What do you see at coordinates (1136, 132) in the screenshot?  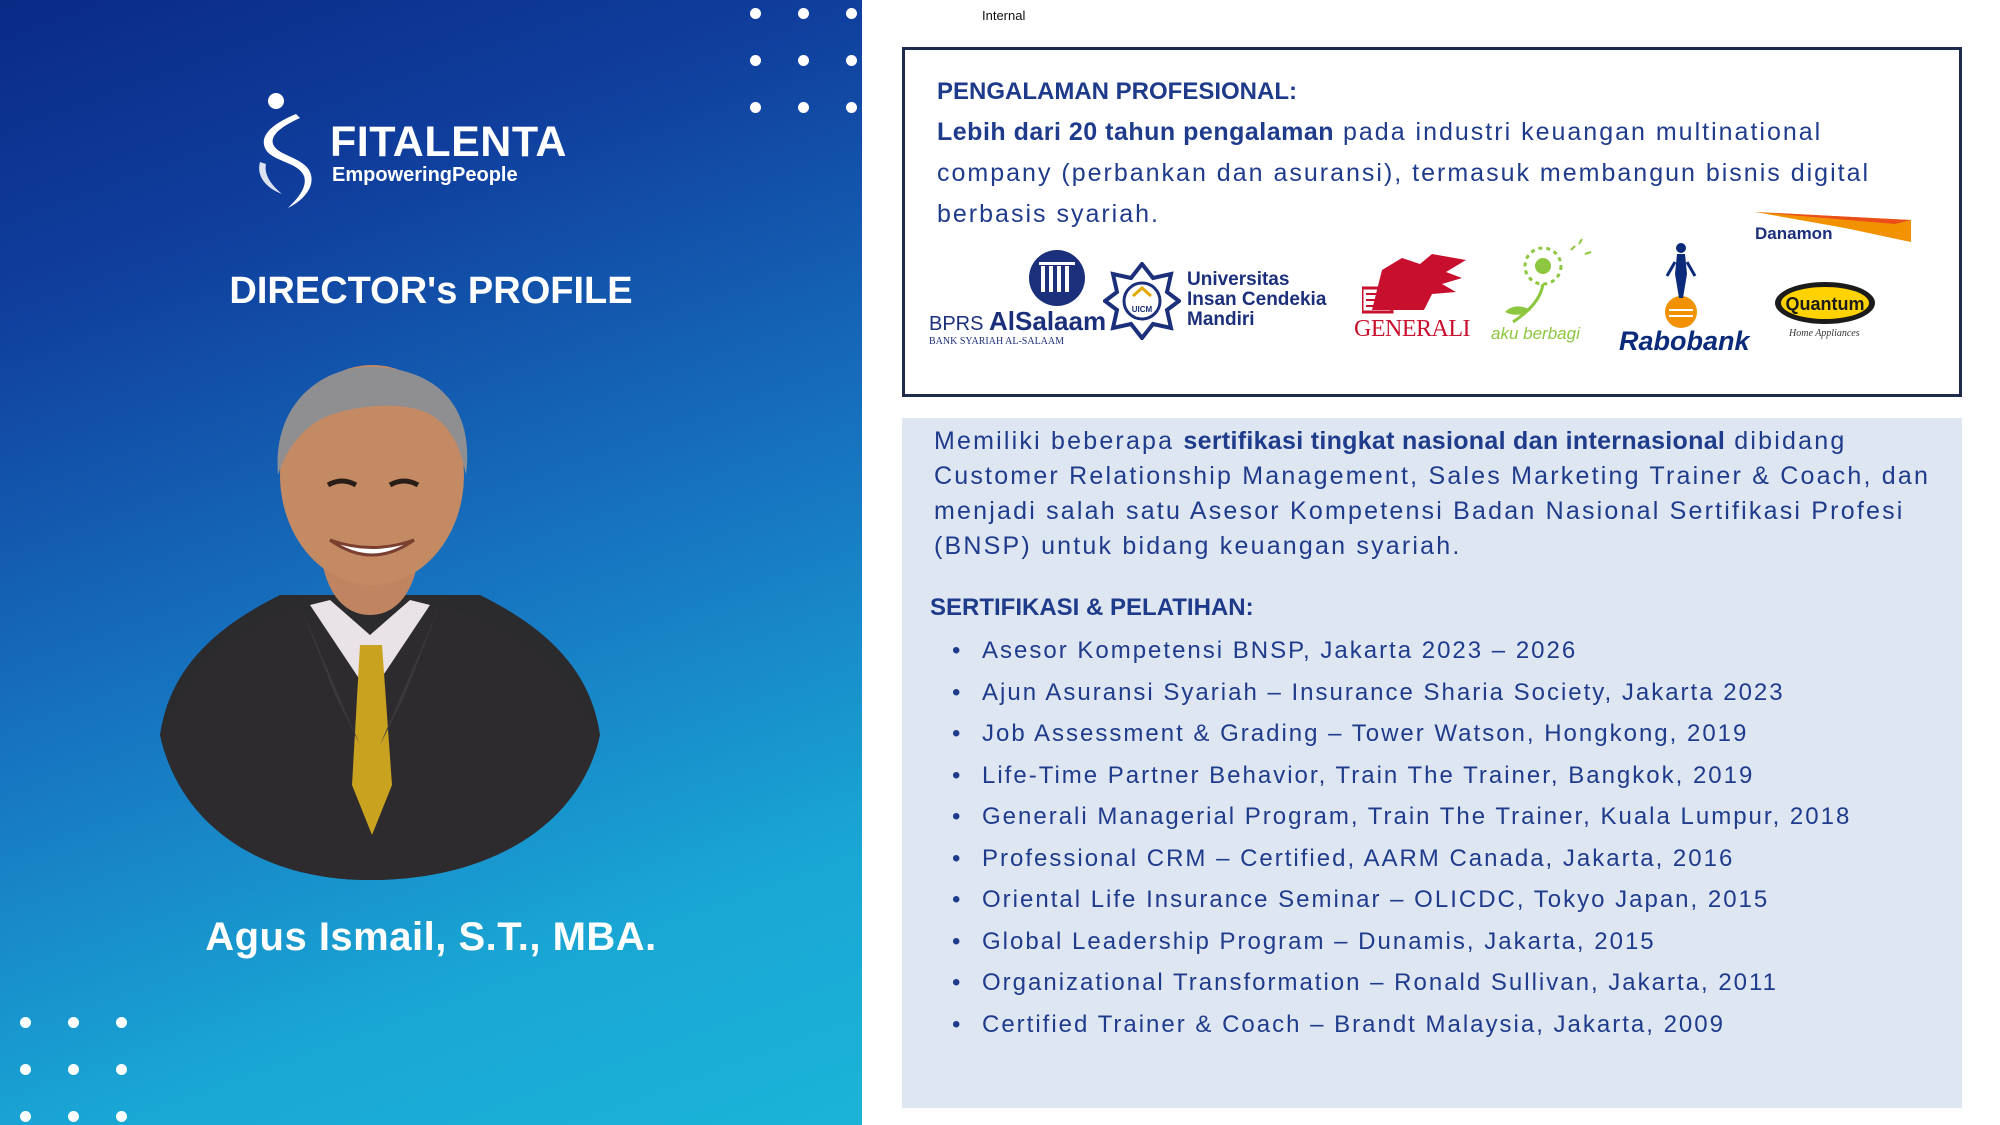 I see `experience-highlight: Lebih dari 20 tahun pengalaman` at bounding box center [1136, 132].